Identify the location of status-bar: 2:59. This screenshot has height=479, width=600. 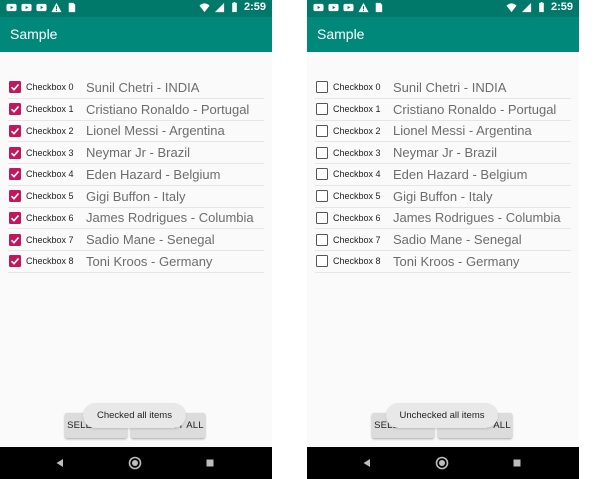
(443, 8).